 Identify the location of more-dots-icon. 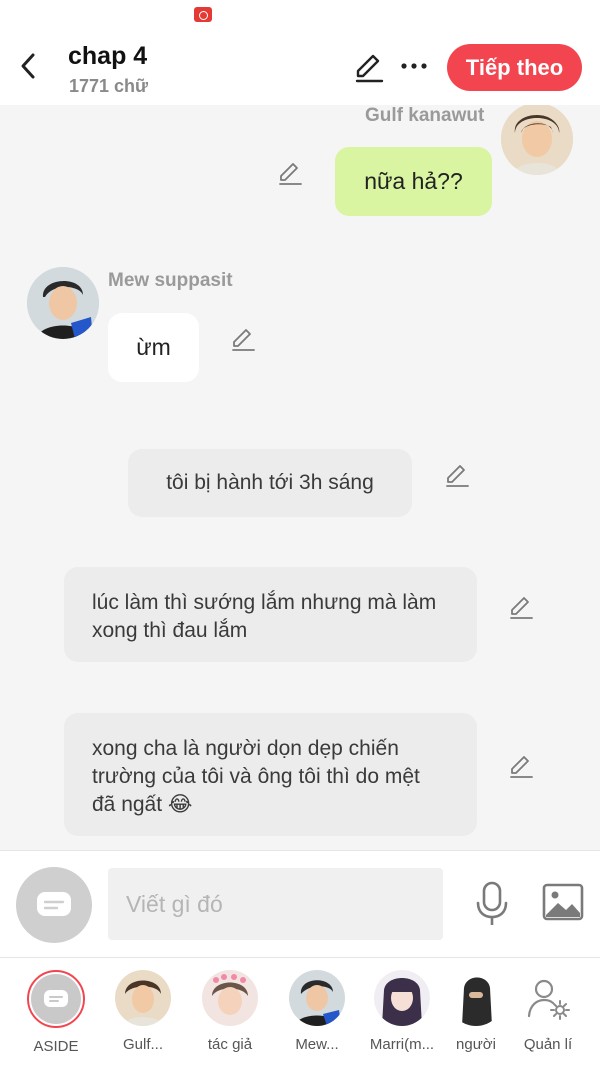
(414, 66).